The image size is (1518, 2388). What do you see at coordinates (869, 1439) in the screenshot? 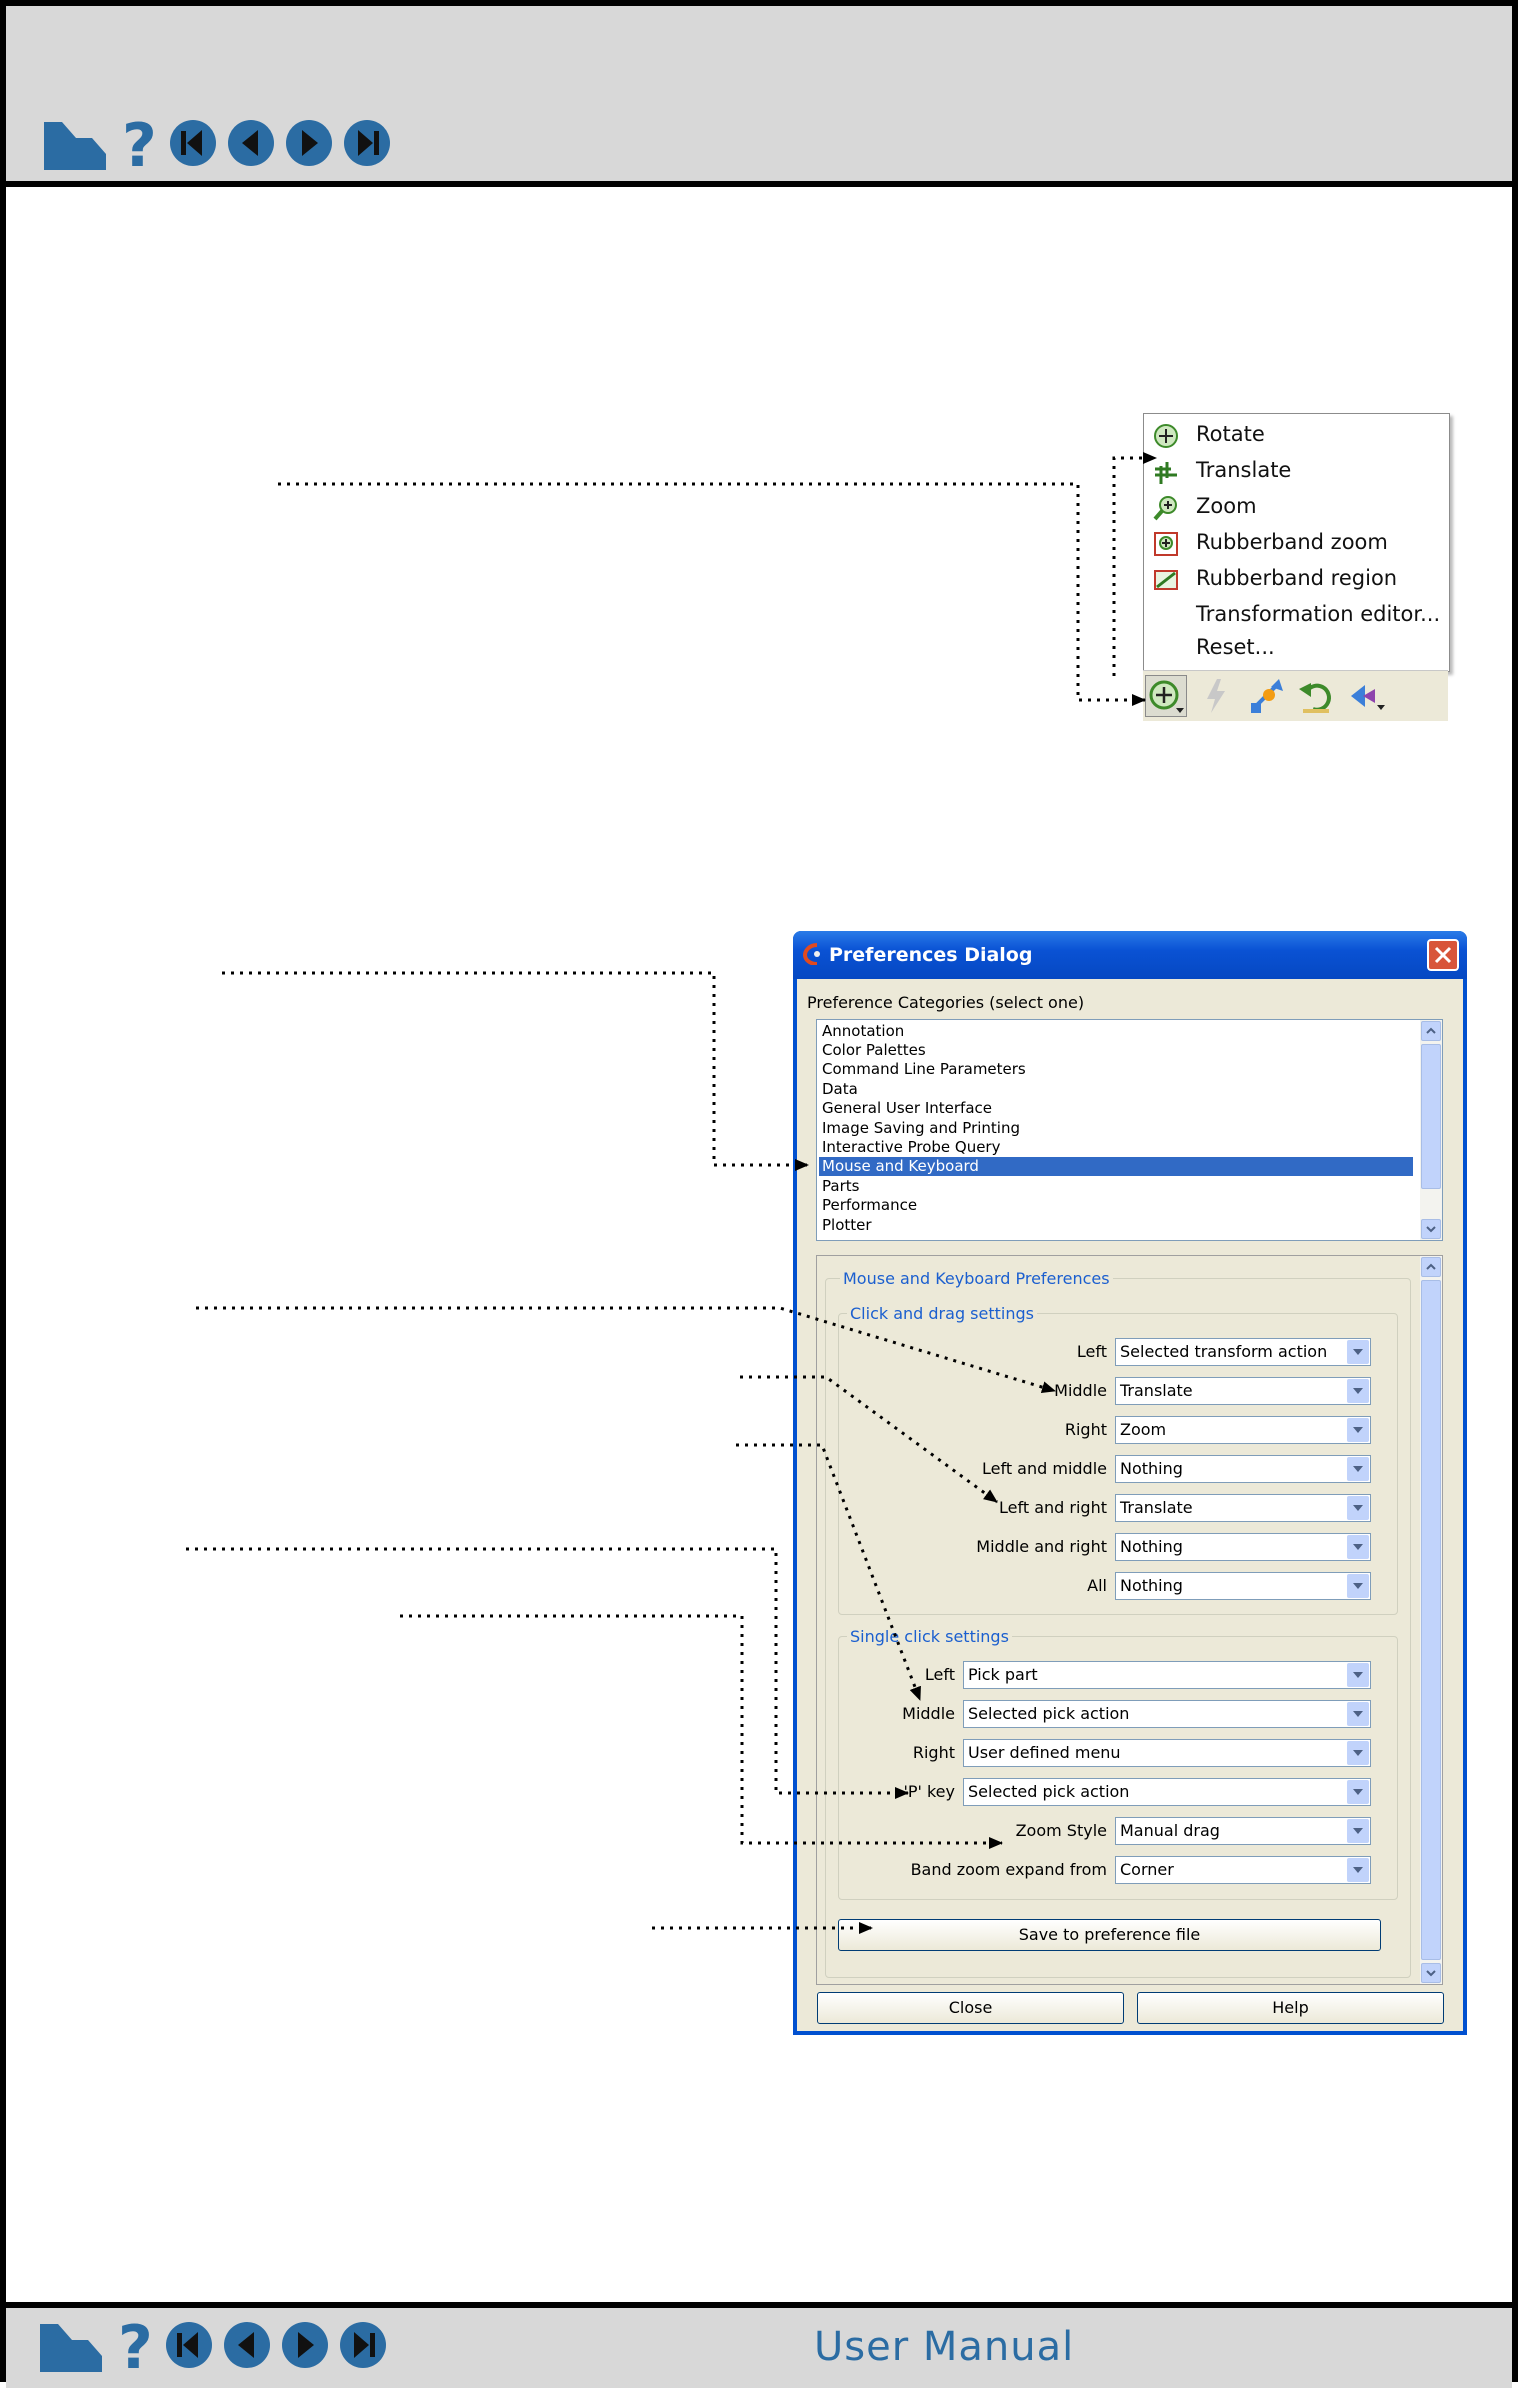
I see `callout-line-drag-left-right` at bounding box center [869, 1439].